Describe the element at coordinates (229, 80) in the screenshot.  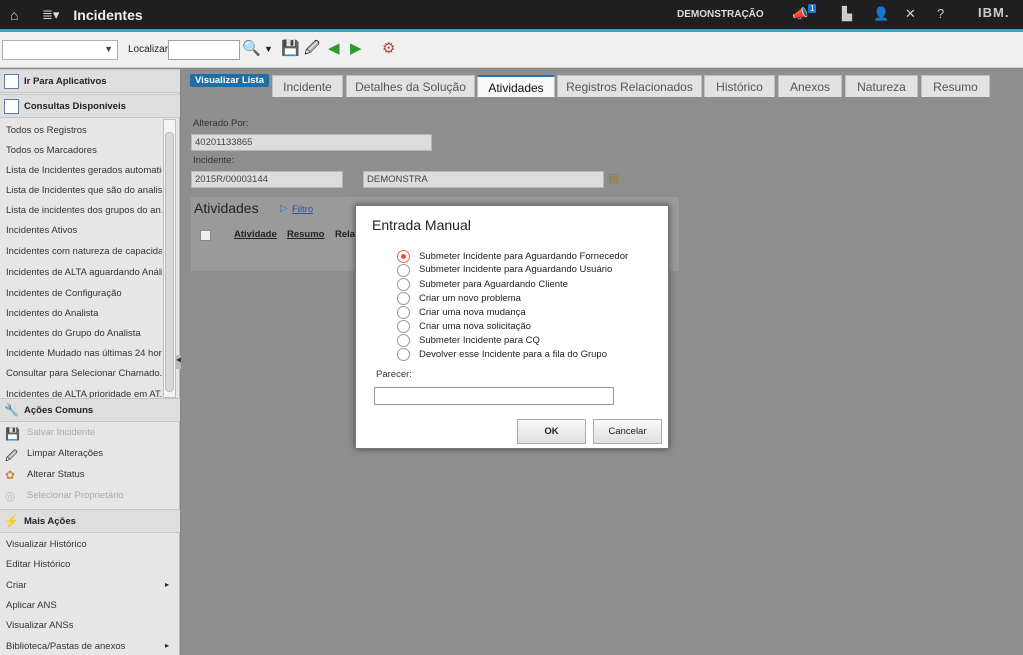
I see `view-list-tab: Visualizar Lista` at that location.